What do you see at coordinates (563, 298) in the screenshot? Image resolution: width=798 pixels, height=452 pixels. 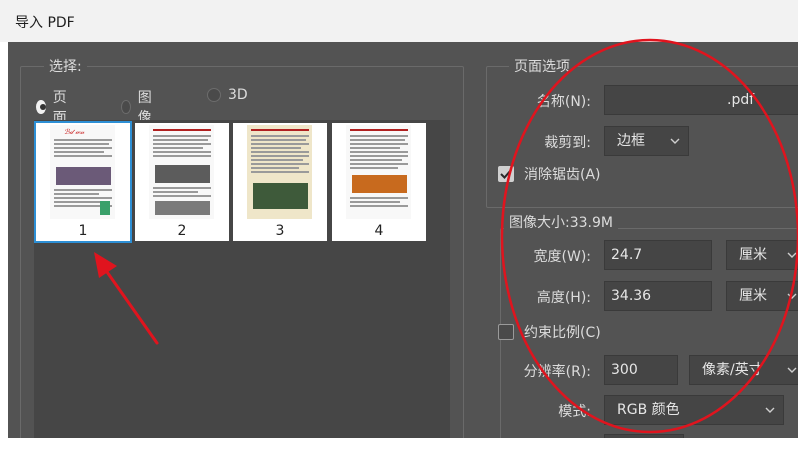 I see `height-label: 高度(H):` at bounding box center [563, 298].